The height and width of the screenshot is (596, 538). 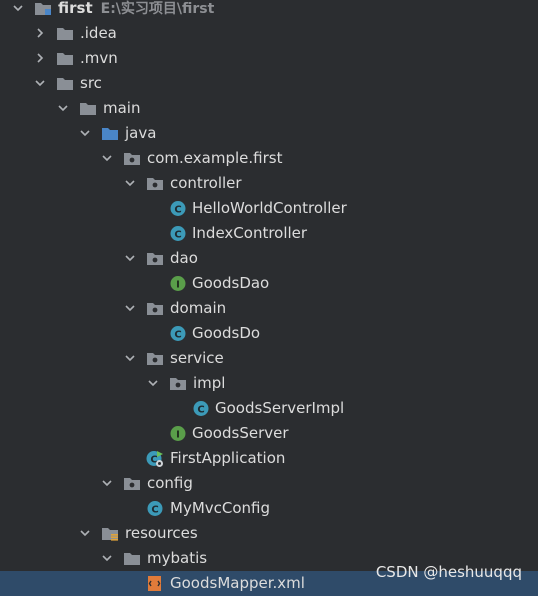 I want to click on tree-row-java: java, so click(x=269, y=133).